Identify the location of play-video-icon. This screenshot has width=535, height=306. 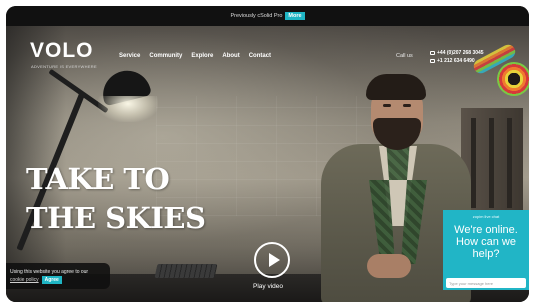
(272, 260).